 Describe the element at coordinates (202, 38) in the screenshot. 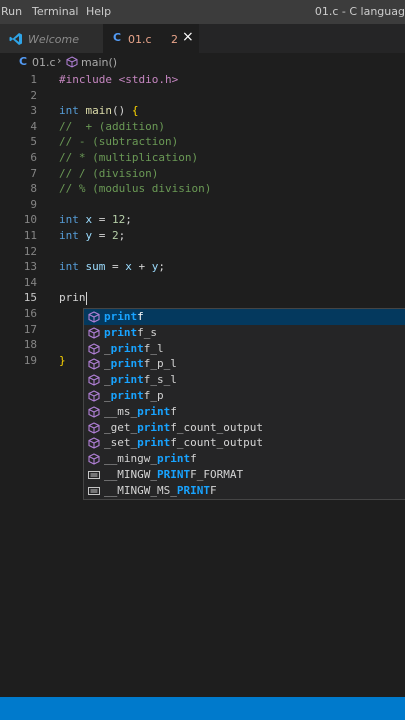

I see `tab-bar: Welcome C 01.c 2 ×` at that location.